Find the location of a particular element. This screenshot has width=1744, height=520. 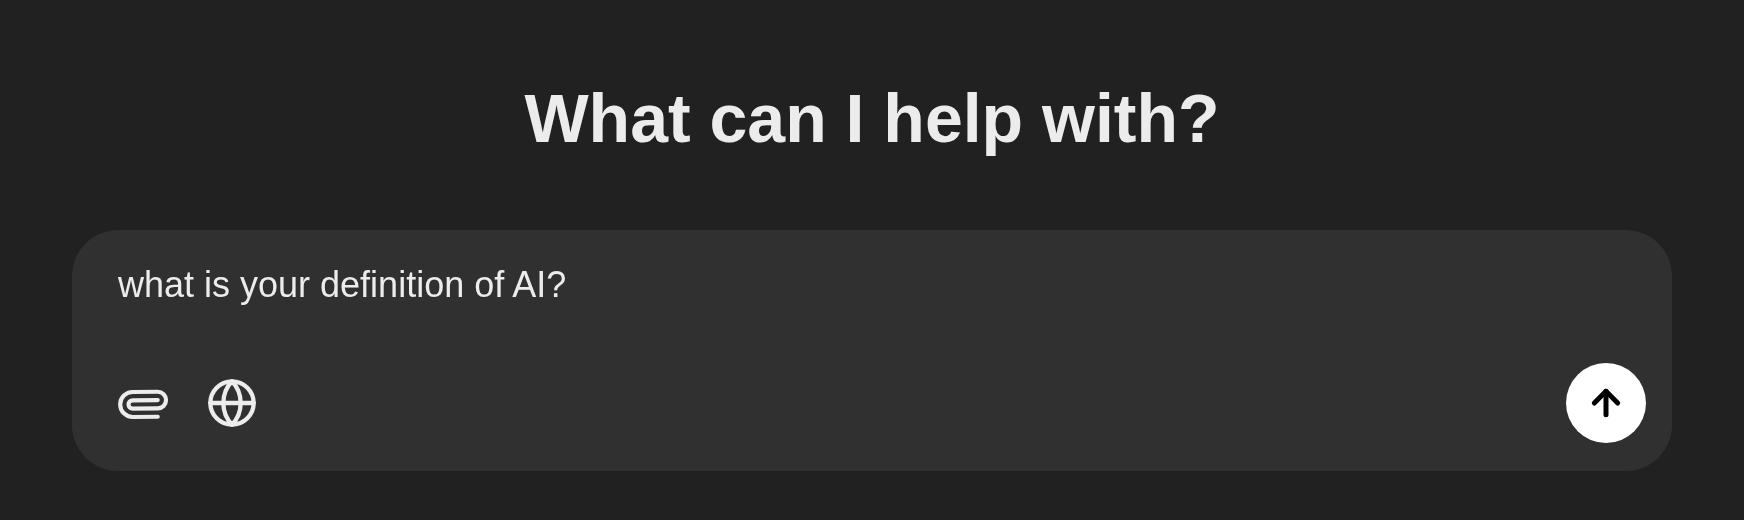

message-input: what is your definition of AI? is located at coordinates (468, 285).